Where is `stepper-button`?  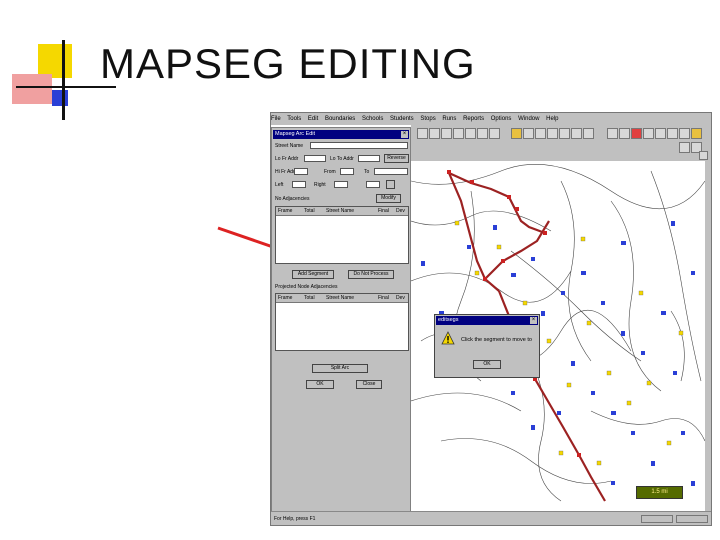 stepper-button is located at coordinates (390, 184).